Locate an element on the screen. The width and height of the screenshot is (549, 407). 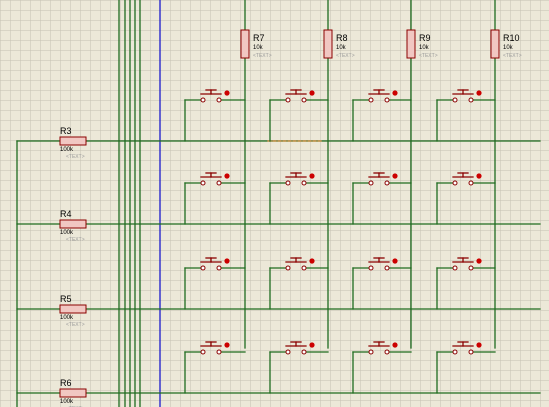
resistor-ref-label: R3 is located at coordinates (66, 131).